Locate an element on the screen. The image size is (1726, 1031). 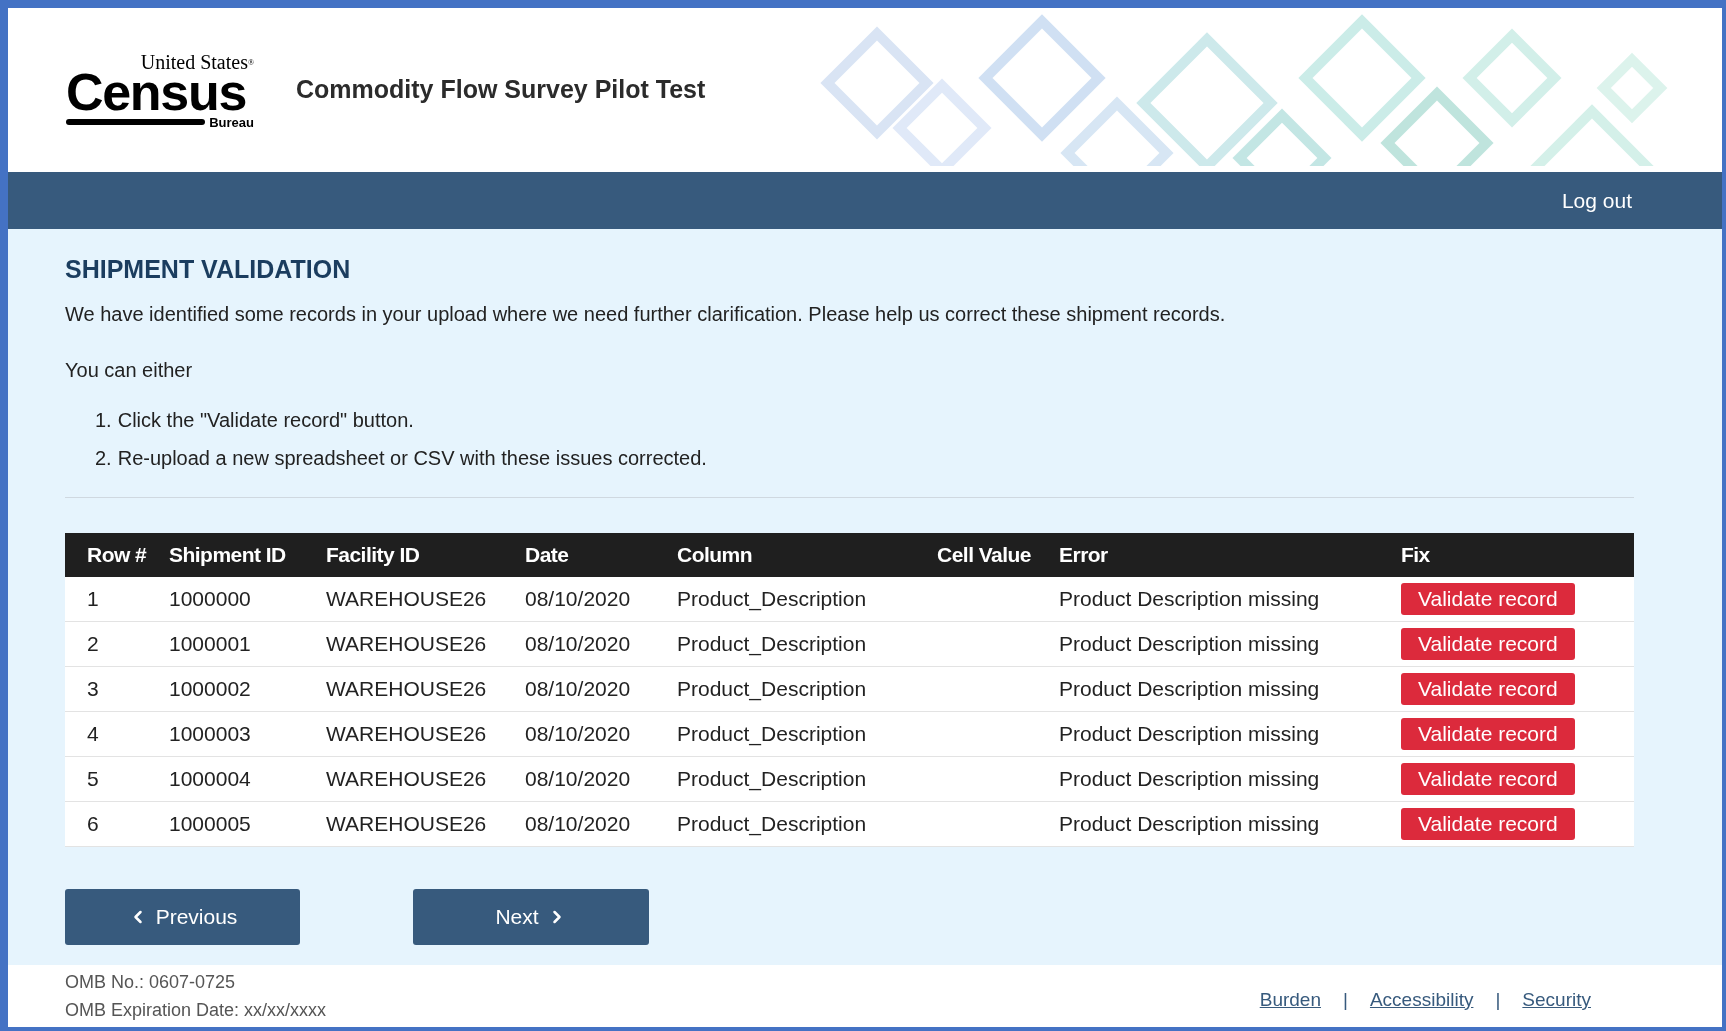
column-header: Shipment ID is located at coordinates (227, 554).